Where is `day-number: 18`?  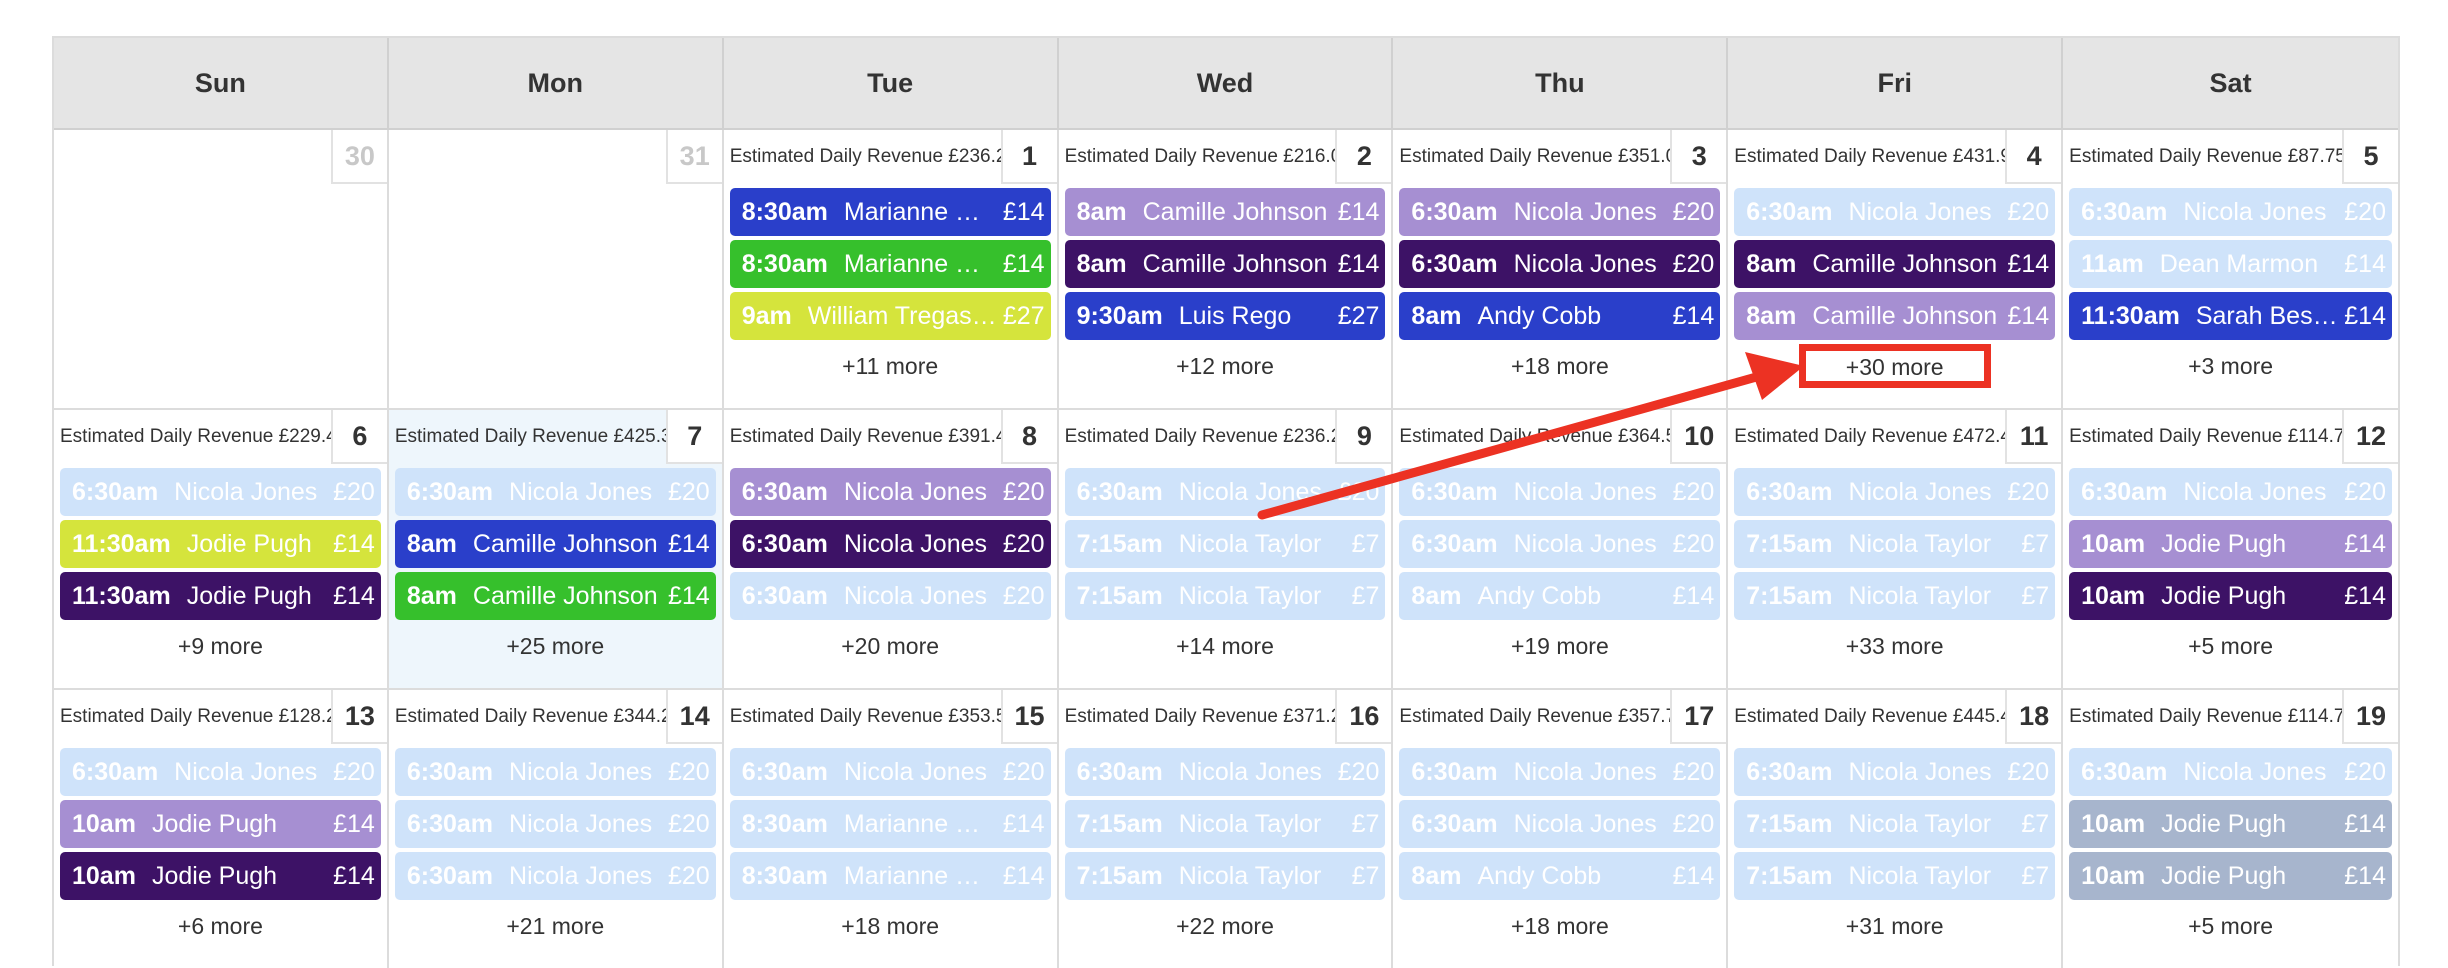
day-number: 18 is located at coordinates (2033, 717).